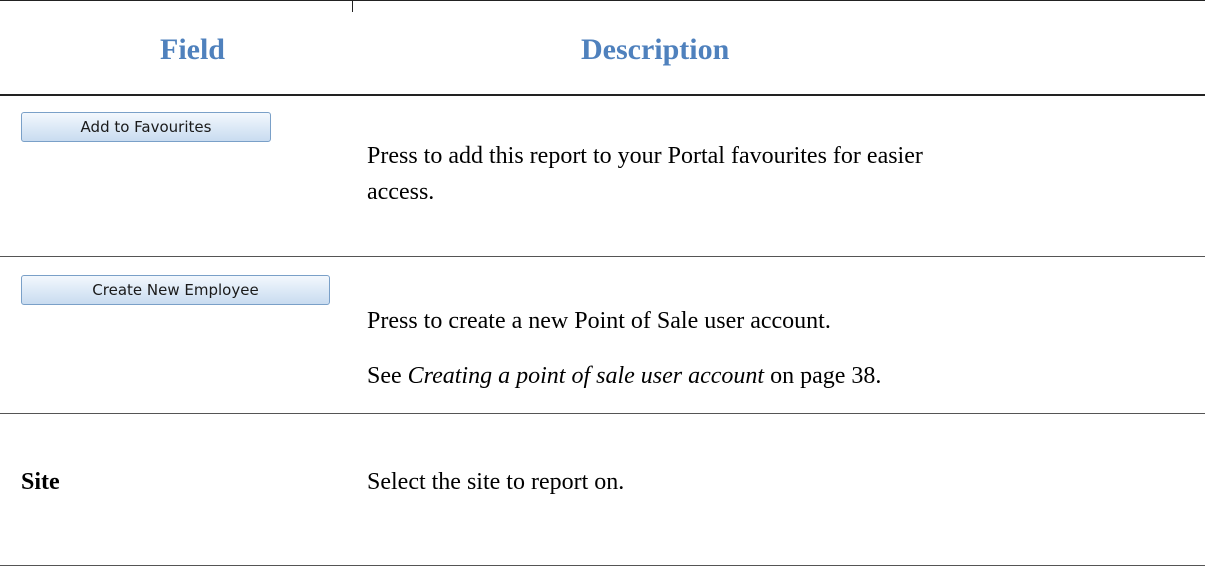  I want to click on create-new-employee-button: Create New Employee, so click(175, 290).